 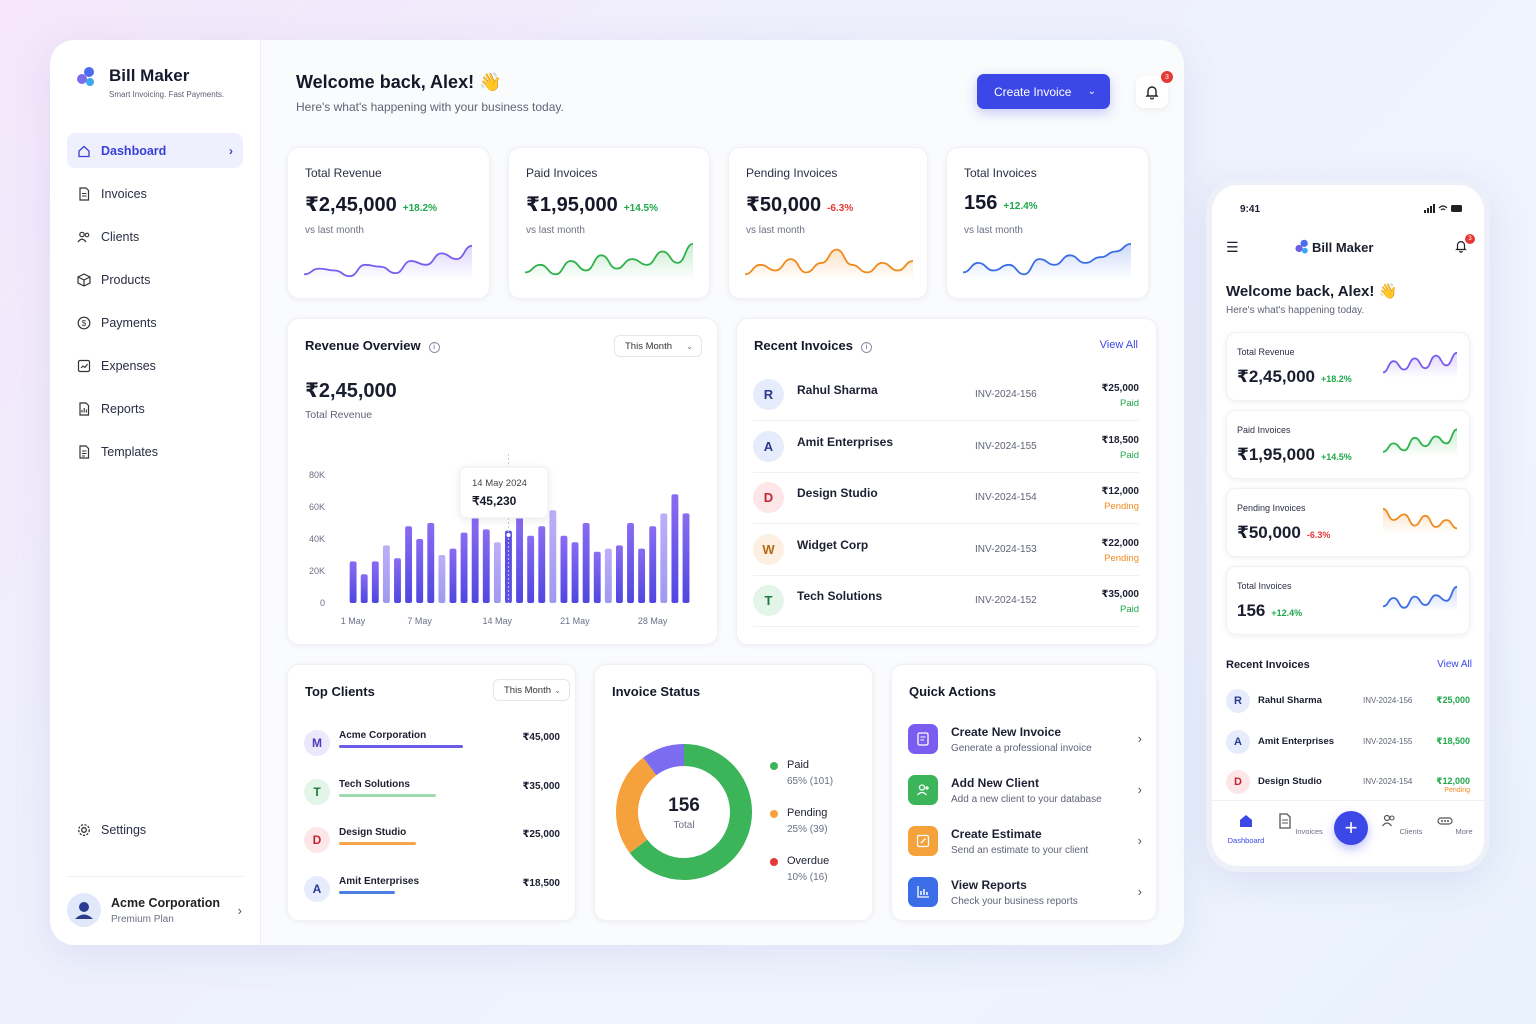 I want to click on sidebar-item-dashboard: Dashboard ›, so click(x=155, y=150).